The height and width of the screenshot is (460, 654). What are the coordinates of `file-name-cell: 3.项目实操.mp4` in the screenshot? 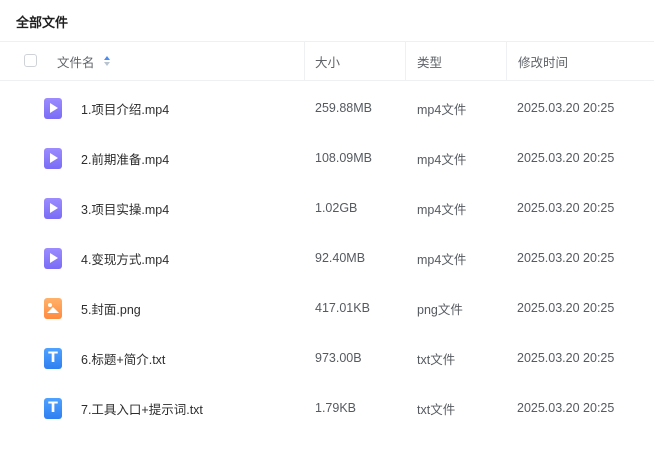 It's located at (106, 208).